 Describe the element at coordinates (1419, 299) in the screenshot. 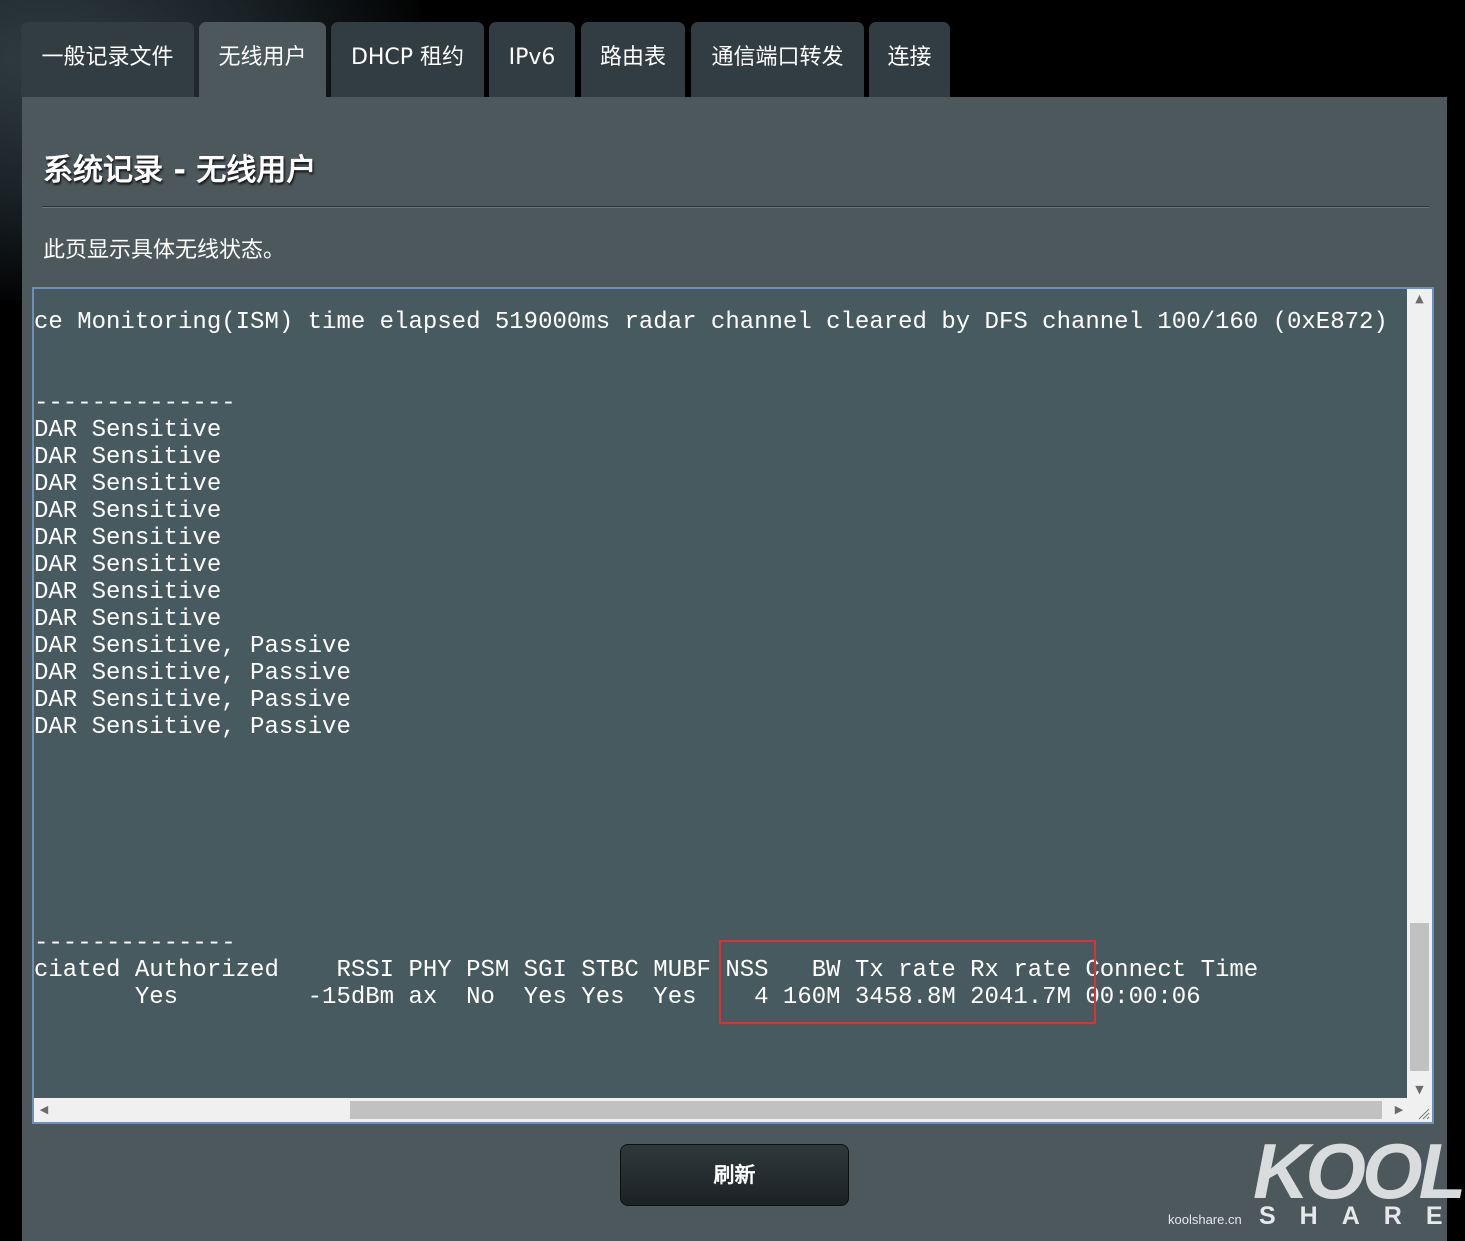

I see `triangle-up-icon: ▲` at that location.